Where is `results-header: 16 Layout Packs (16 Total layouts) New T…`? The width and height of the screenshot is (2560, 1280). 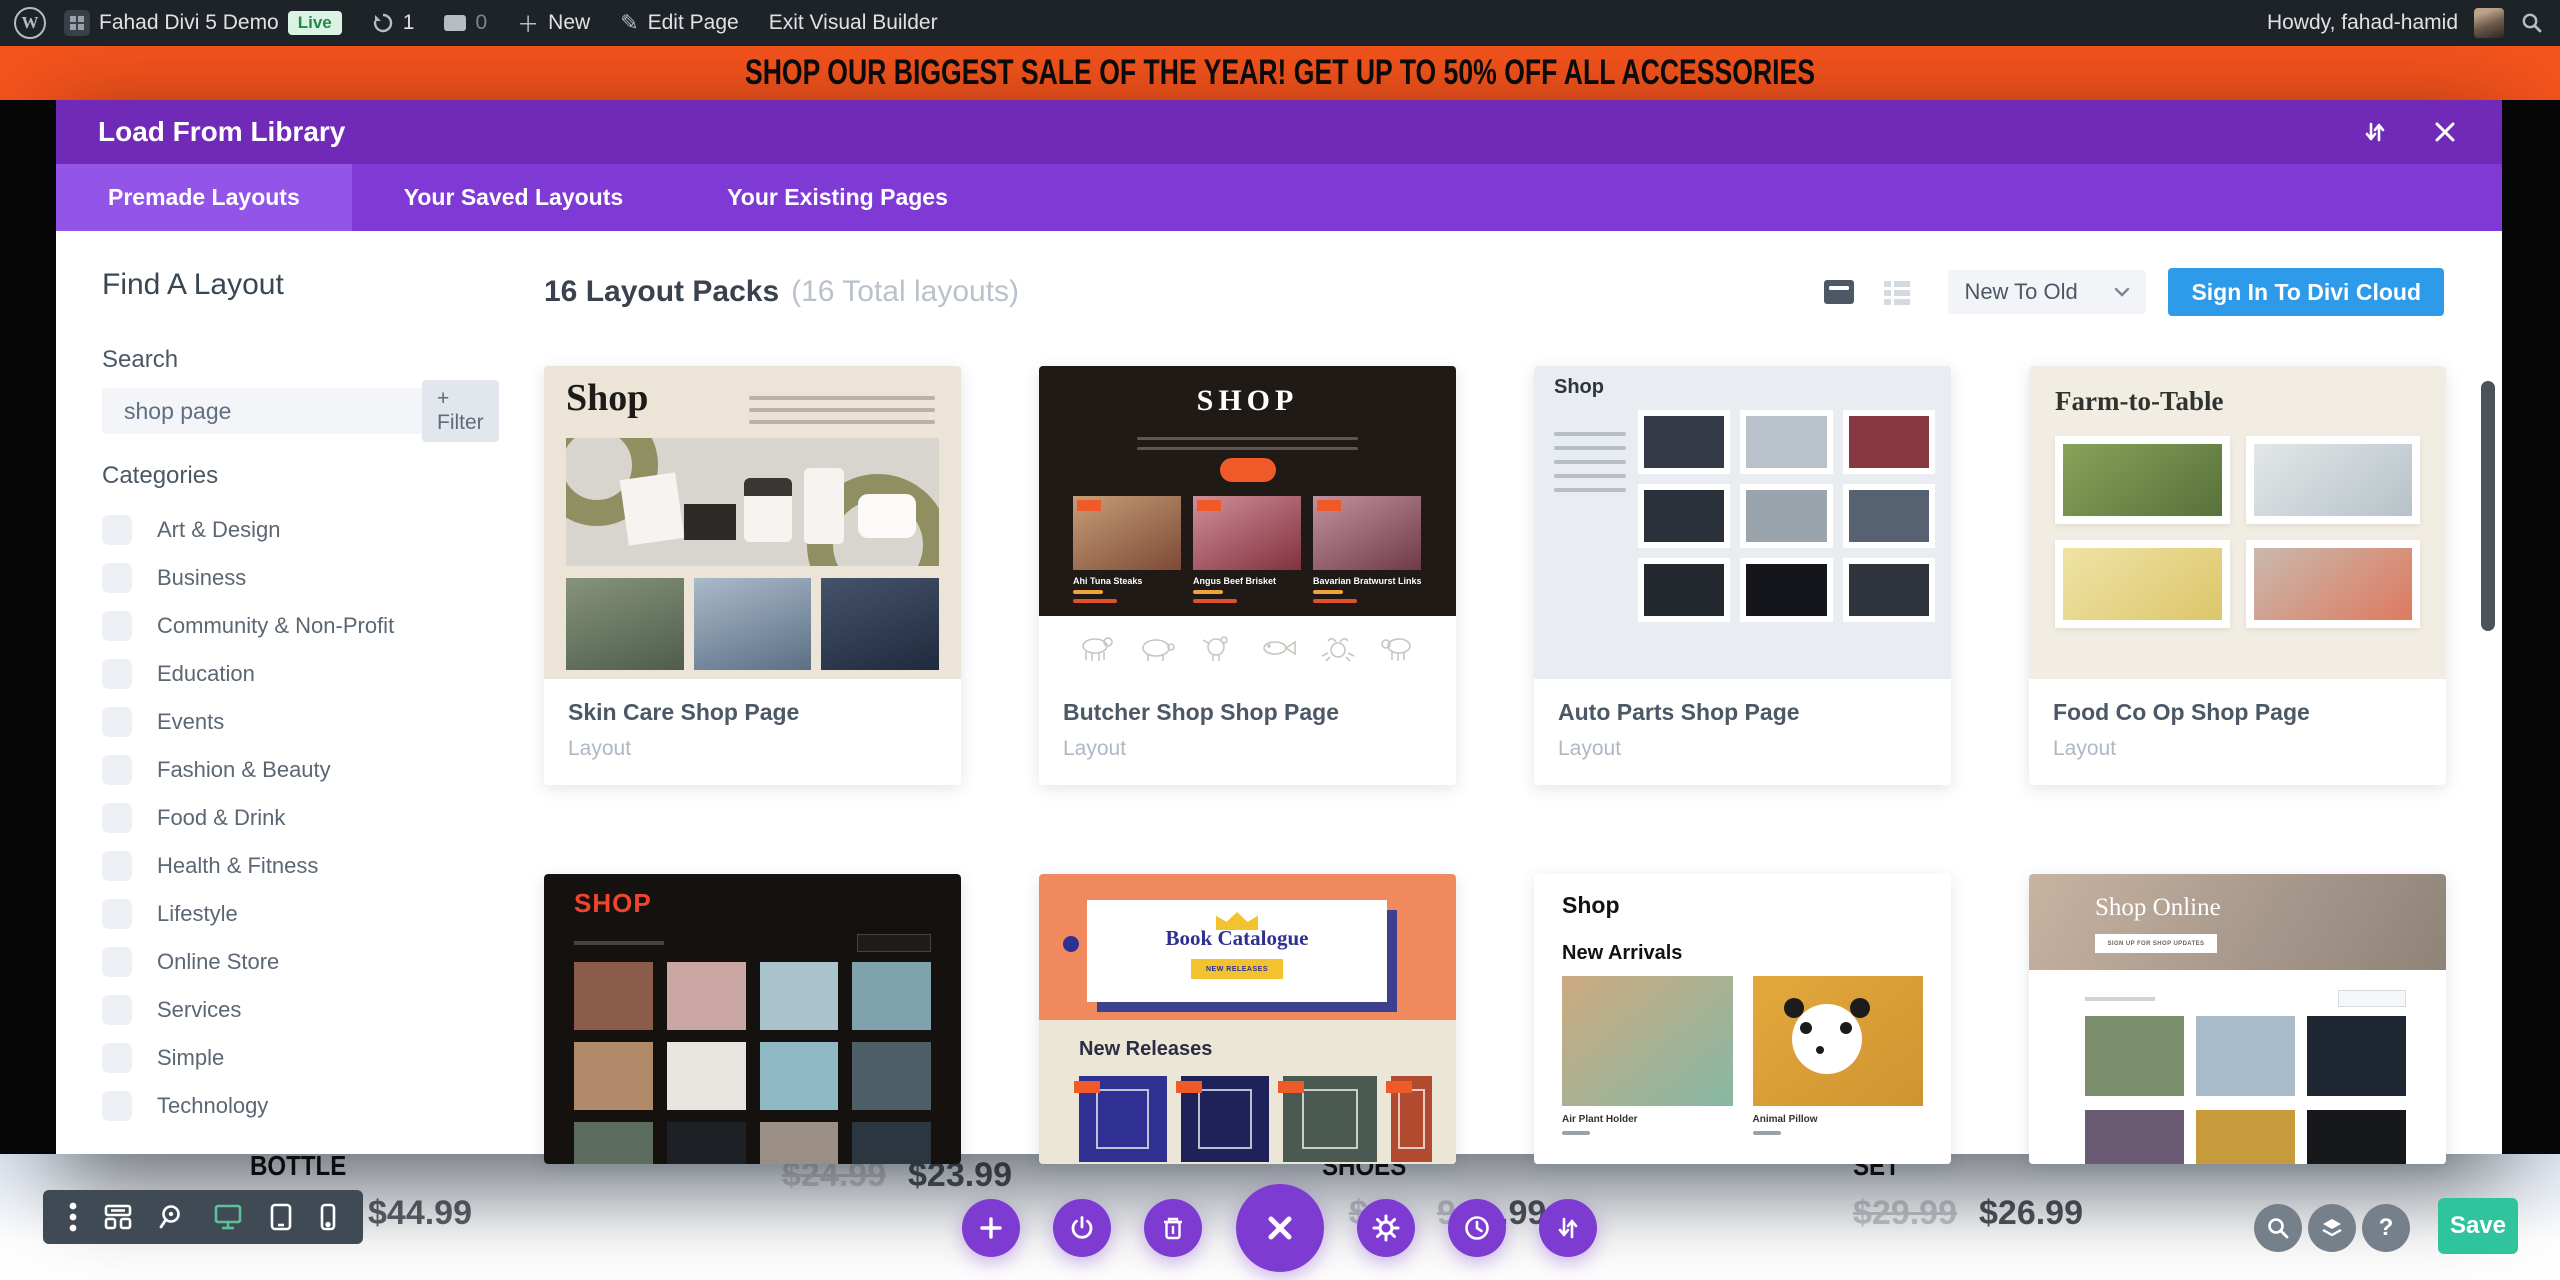
results-header: 16 Layout Packs (16 Total layouts) New T… is located at coordinates (1494, 292).